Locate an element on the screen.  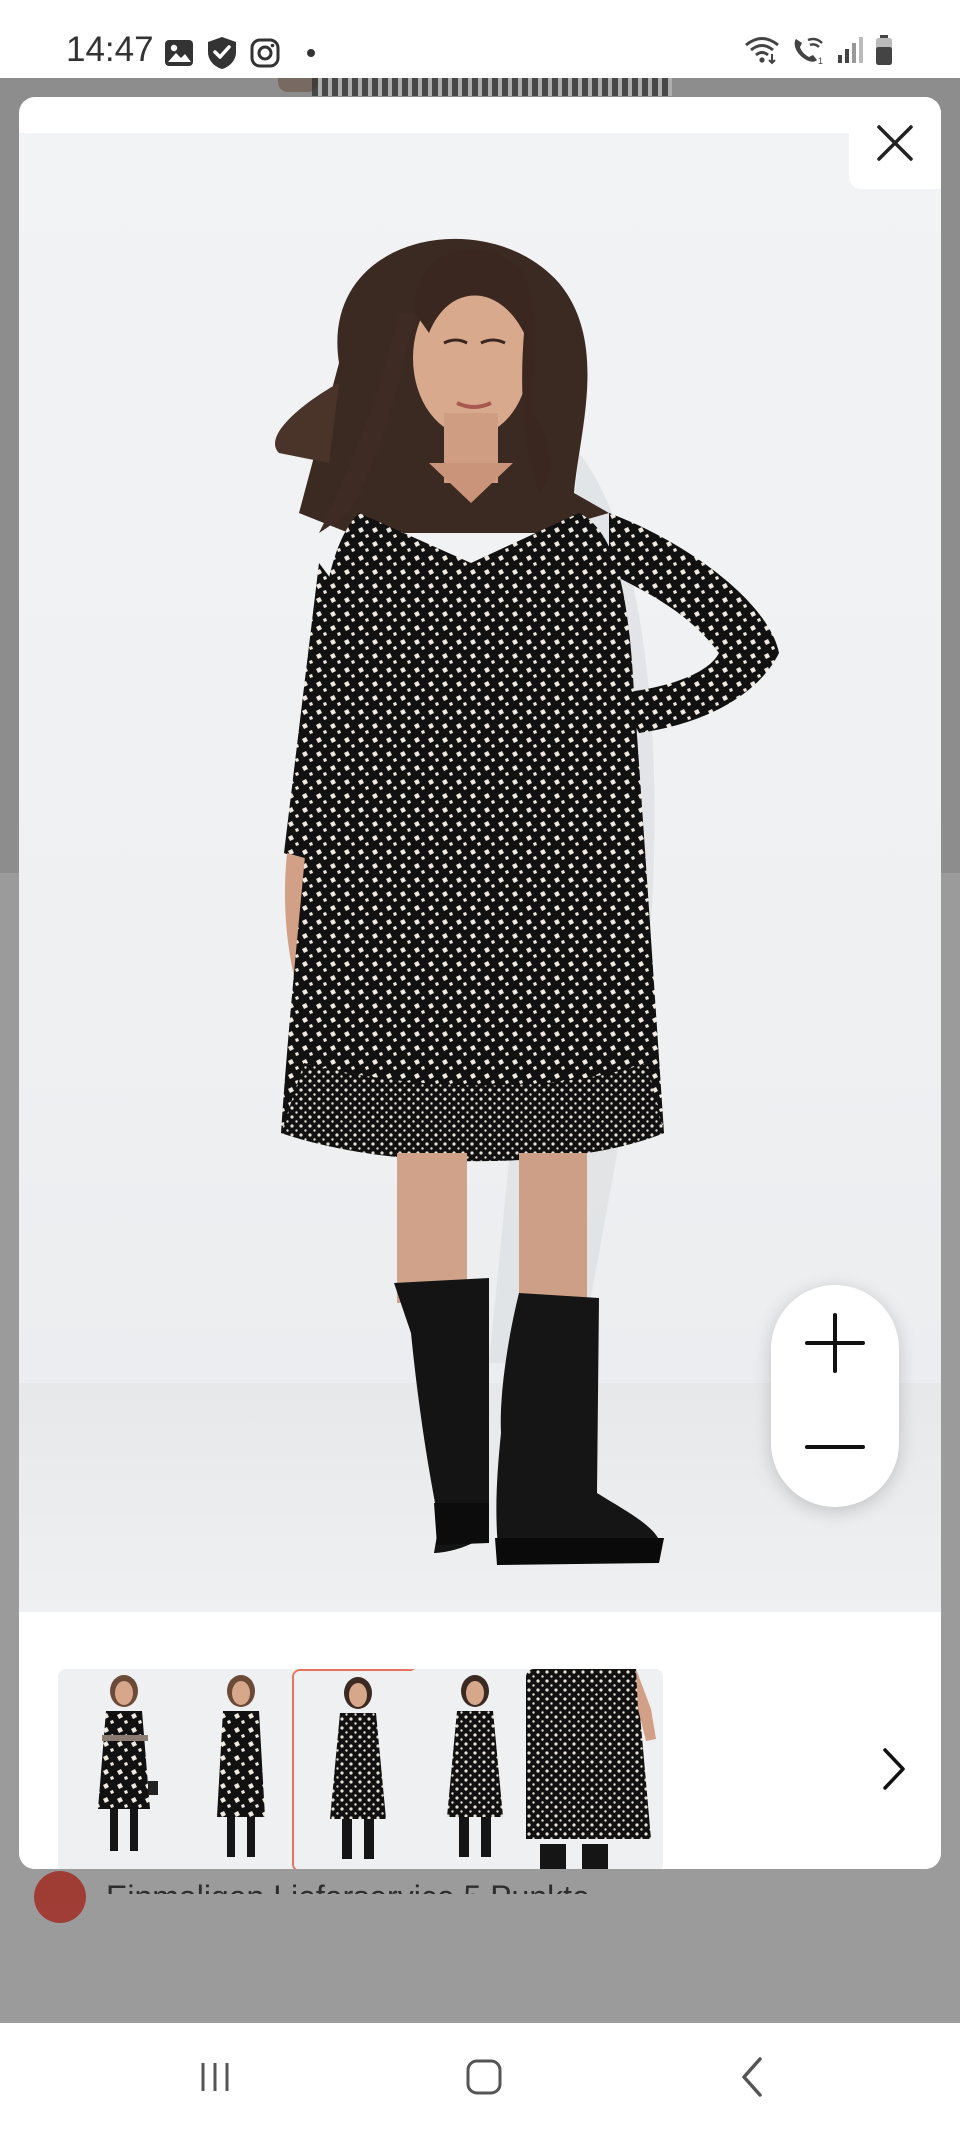
thumbnail-3-image is located at coordinates (360, 1770).